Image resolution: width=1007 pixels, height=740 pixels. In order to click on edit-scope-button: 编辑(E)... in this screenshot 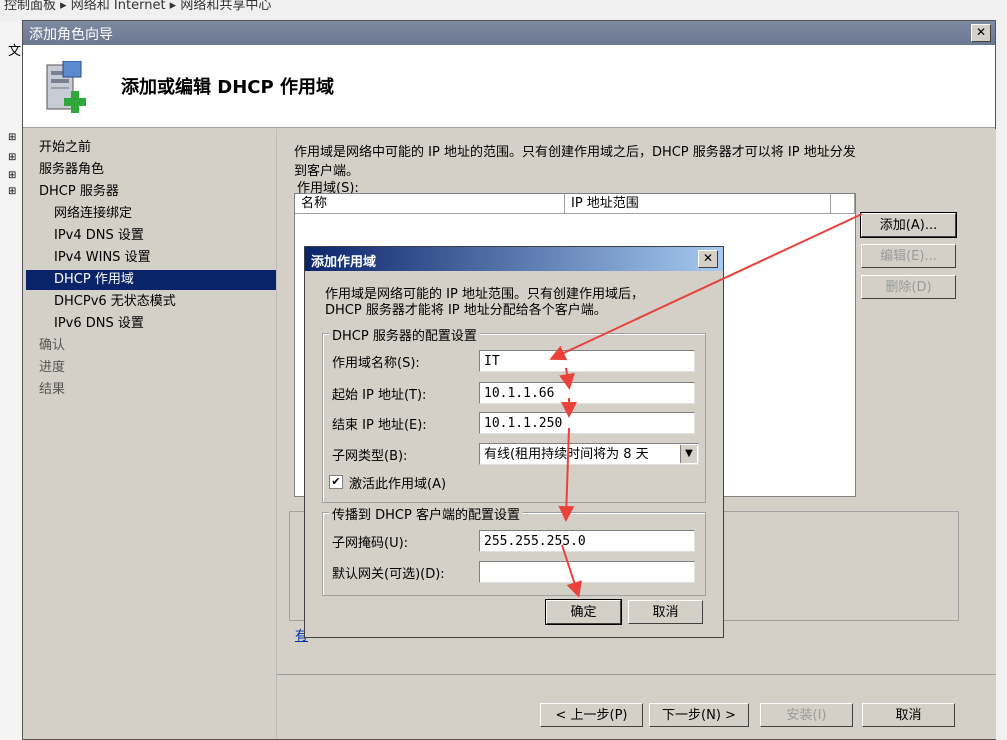, I will do `click(908, 256)`.